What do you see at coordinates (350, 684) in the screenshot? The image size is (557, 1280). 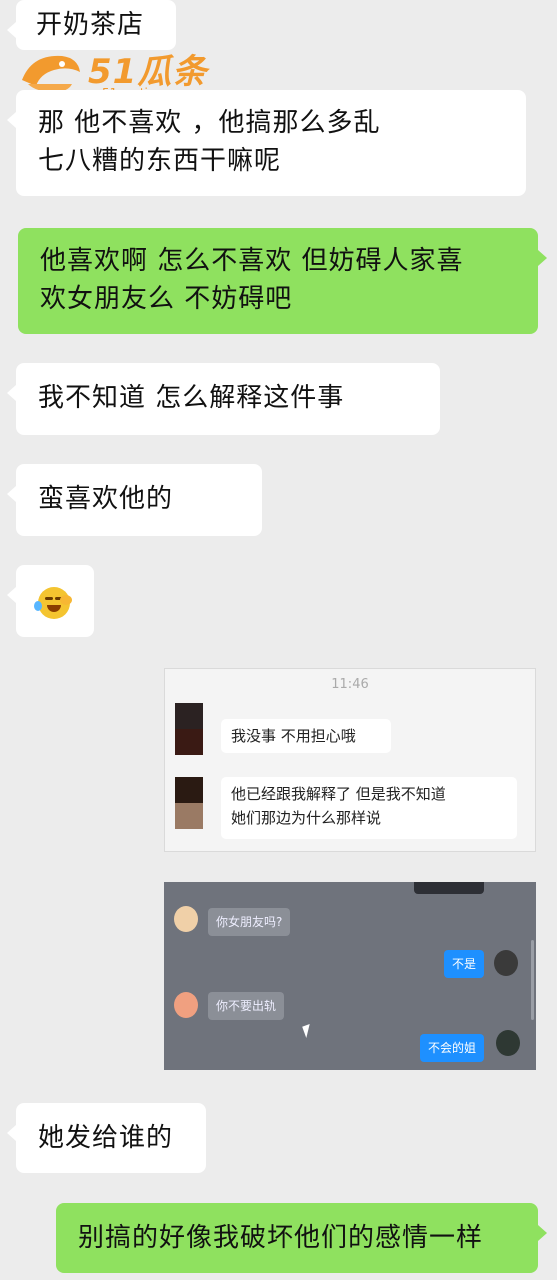 I see `message-timestamp: 11:46` at bounding box center [350, 684].